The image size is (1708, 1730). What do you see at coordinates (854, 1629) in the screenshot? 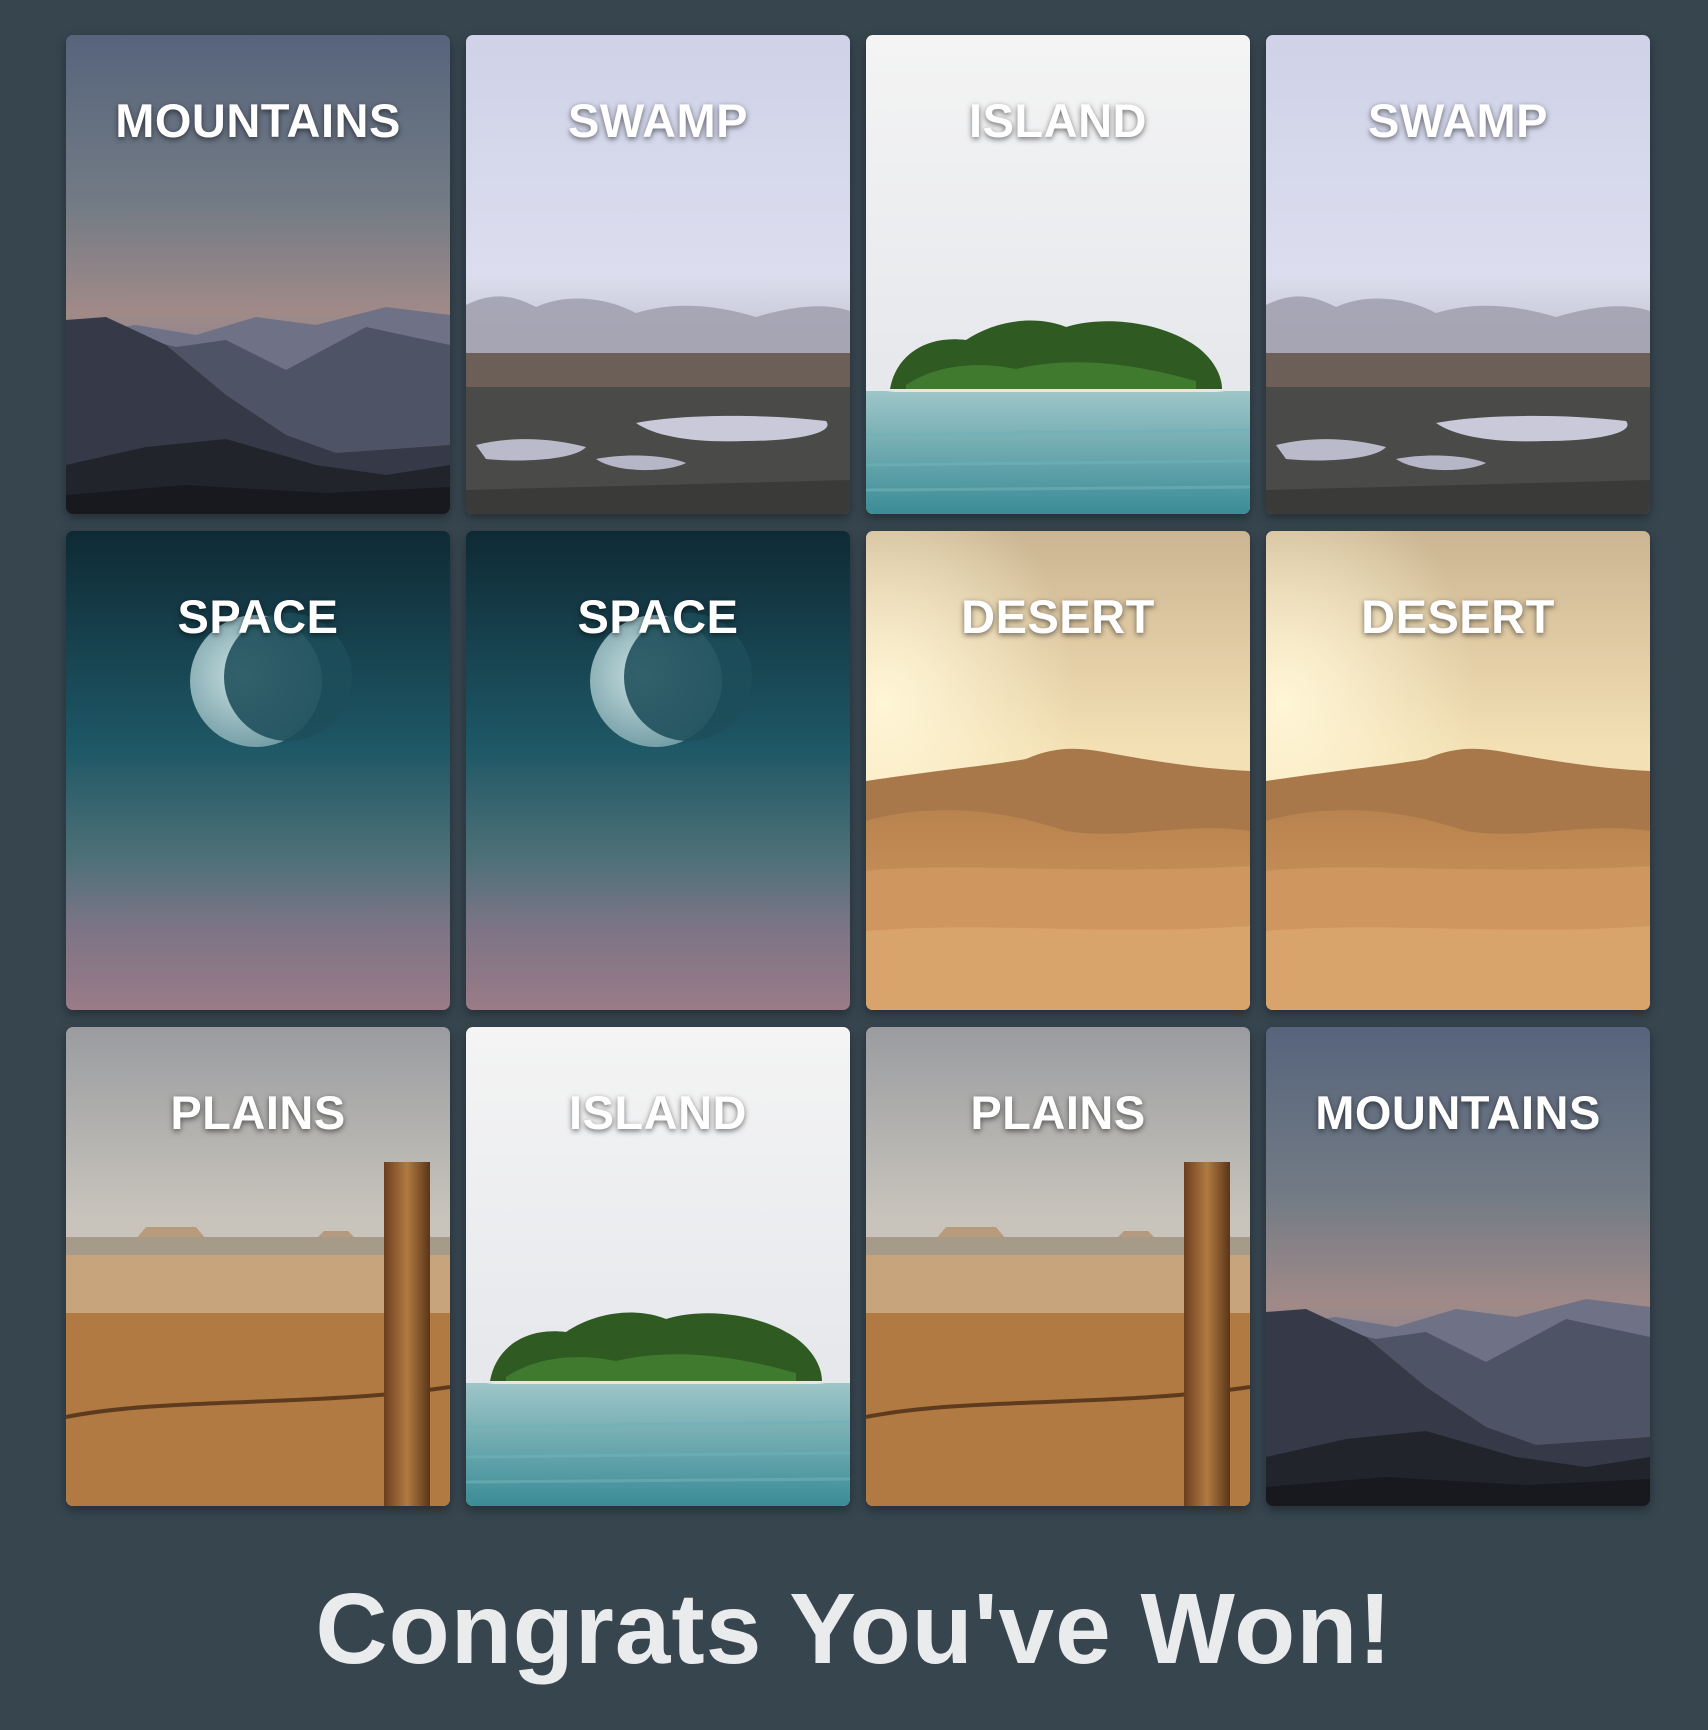
I see `win-message: Congrats You've Won!` at bounding box center [854, 1629].